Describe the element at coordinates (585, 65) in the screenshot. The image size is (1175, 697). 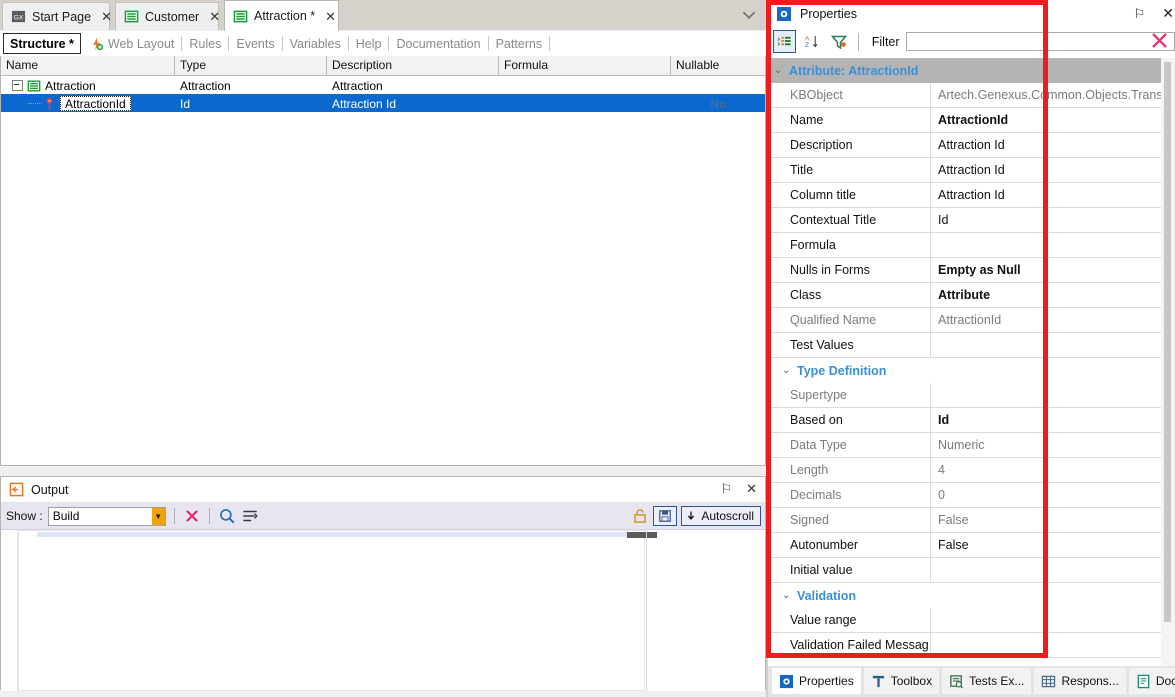
I see `column-header-formula: Formula` at that location.